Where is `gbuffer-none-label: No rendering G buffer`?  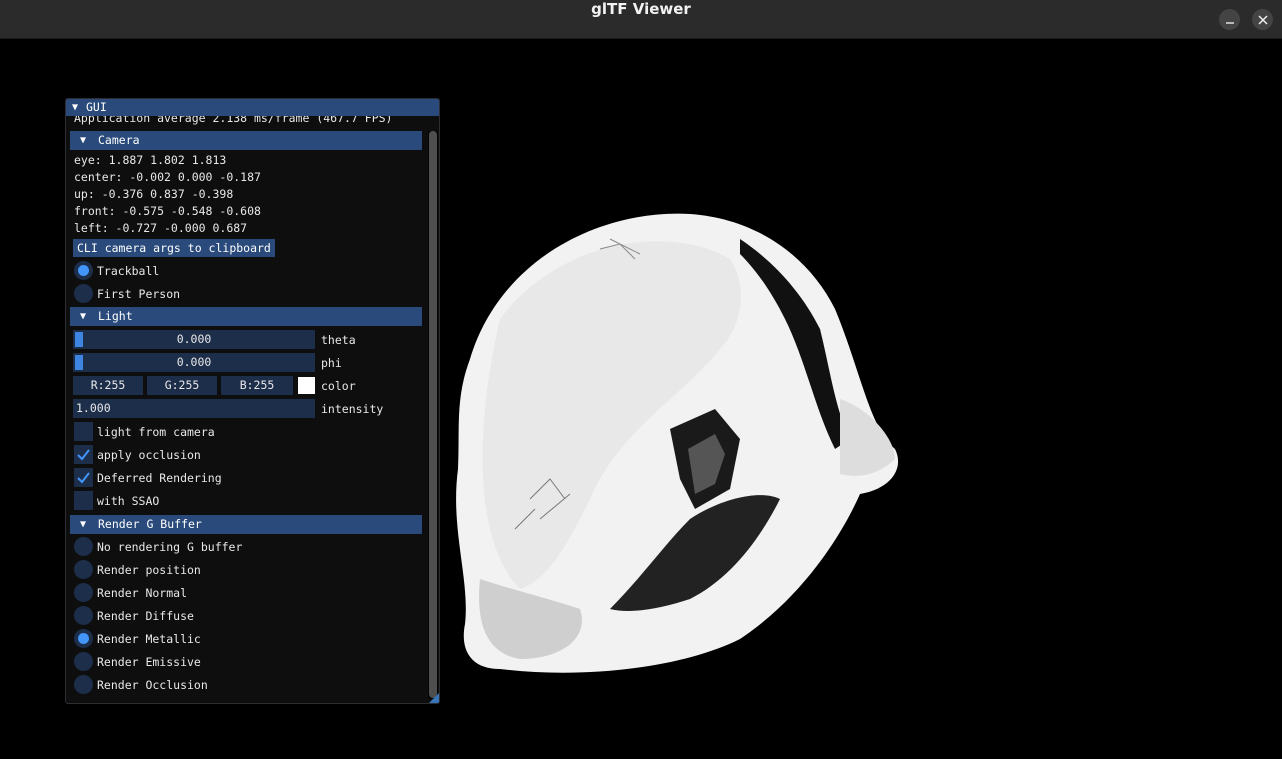 gbuffer-none-label: No rendering G buffer is located at coordinates (170, 547).